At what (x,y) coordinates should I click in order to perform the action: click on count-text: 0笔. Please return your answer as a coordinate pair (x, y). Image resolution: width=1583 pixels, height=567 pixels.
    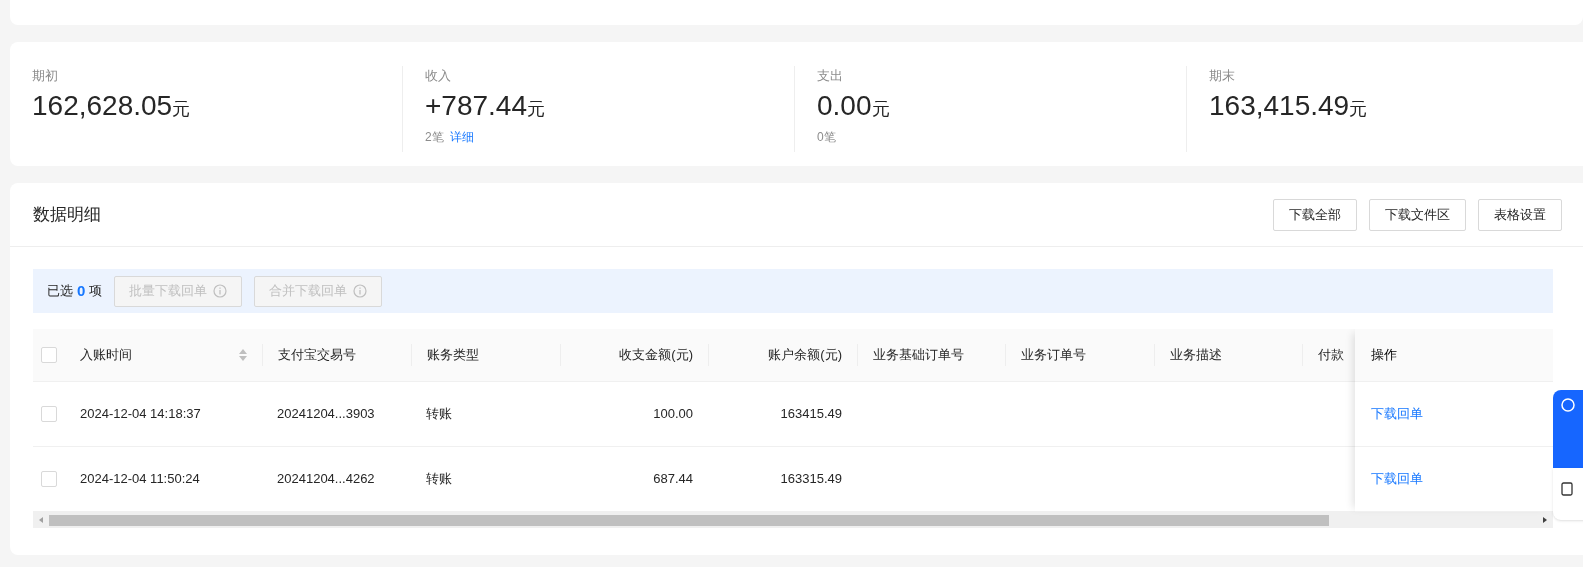
    Looking at the image, I should click on (826, 137).